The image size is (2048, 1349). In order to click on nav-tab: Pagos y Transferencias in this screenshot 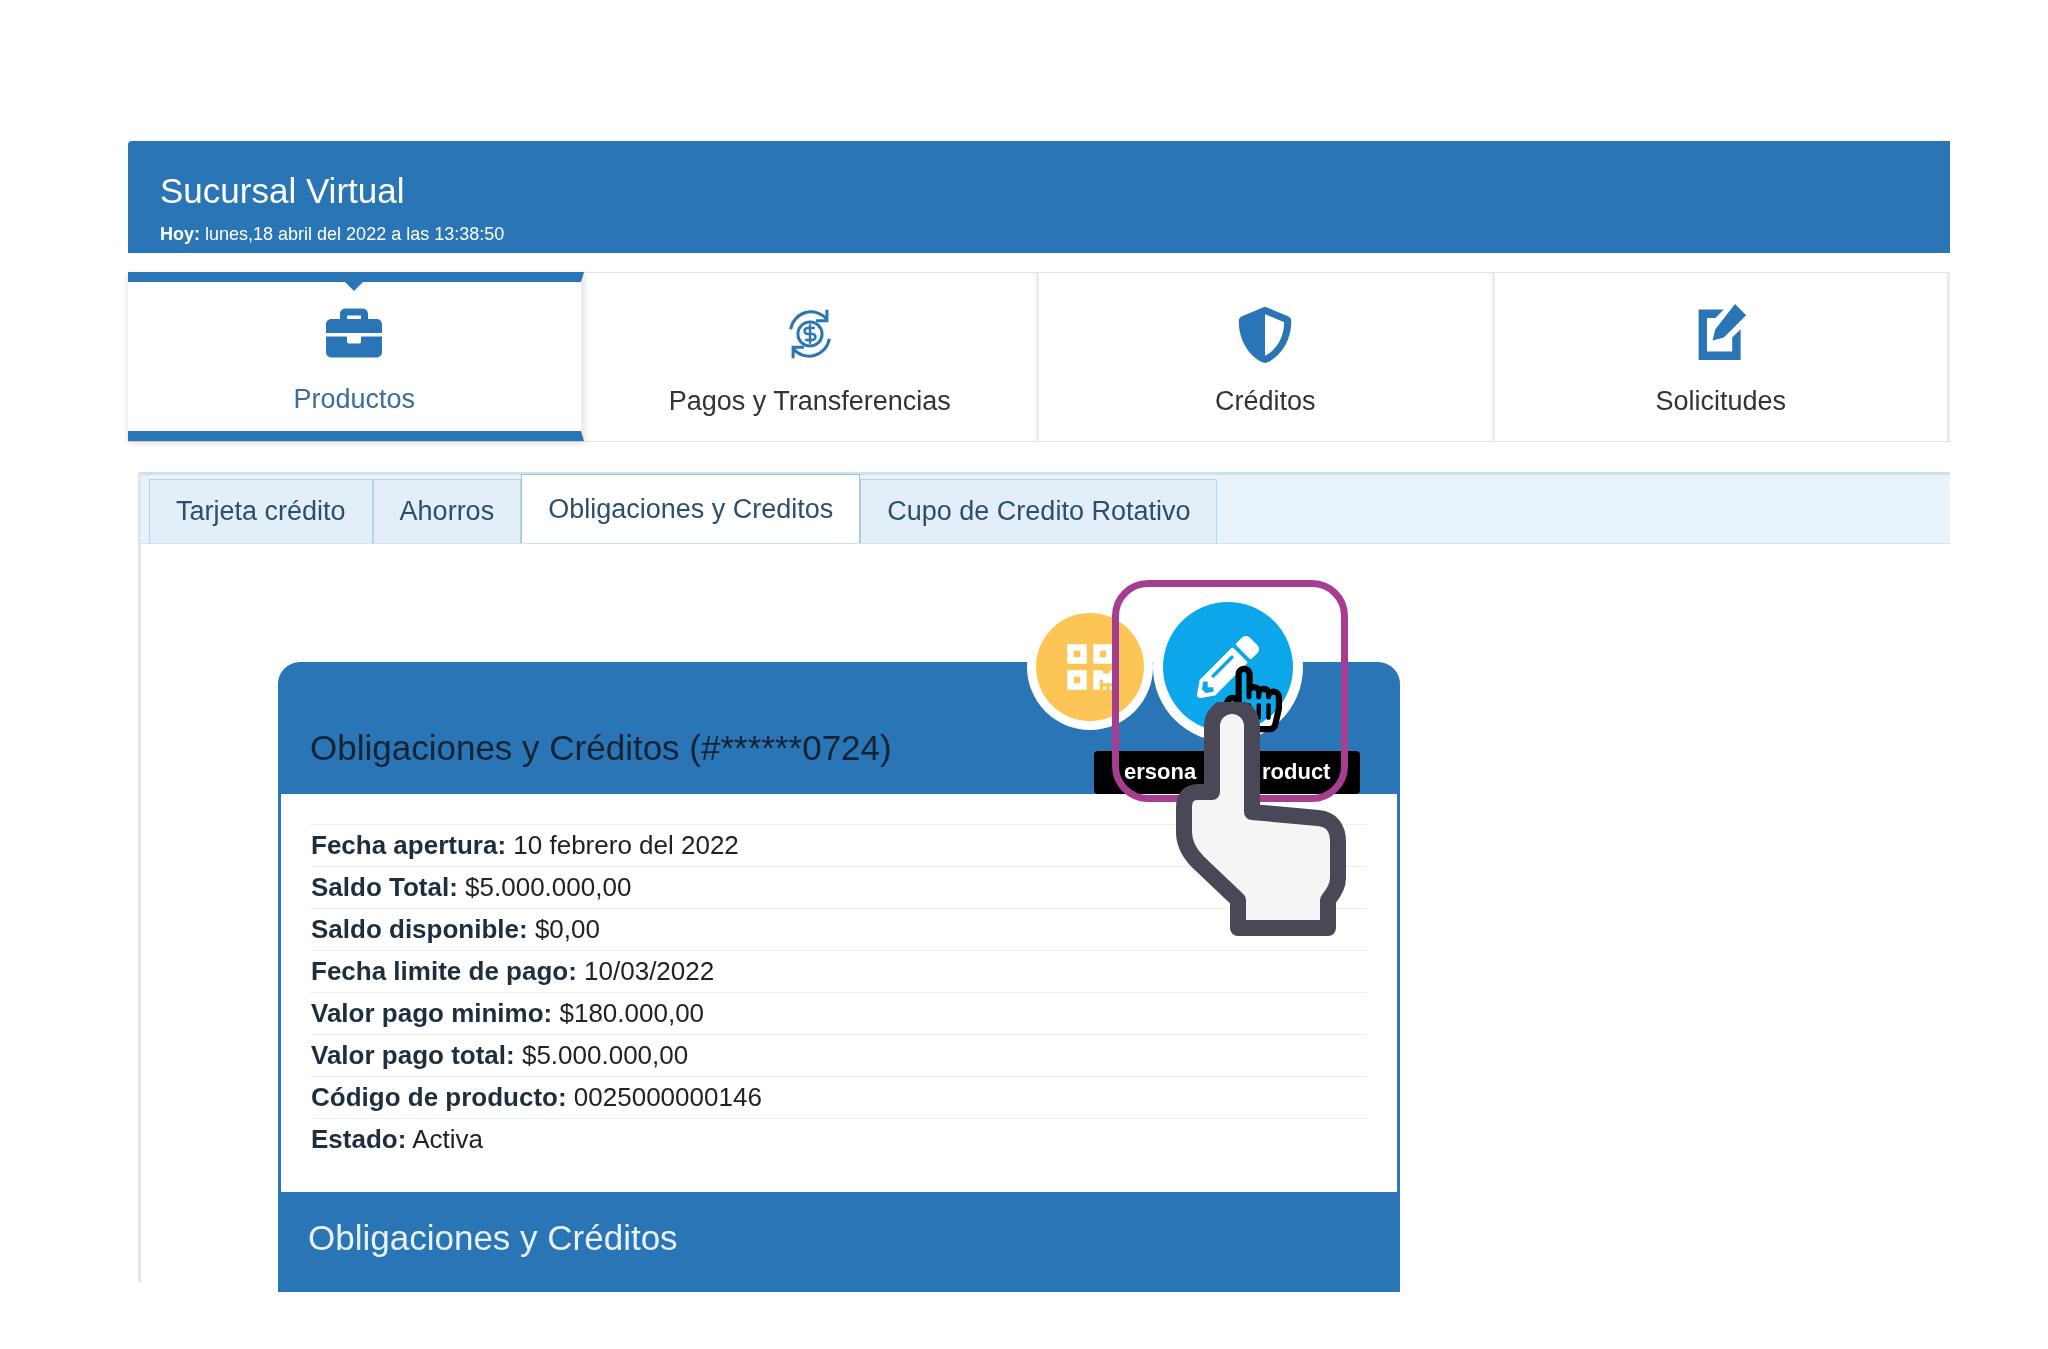, I will do `click(811, 356)`.